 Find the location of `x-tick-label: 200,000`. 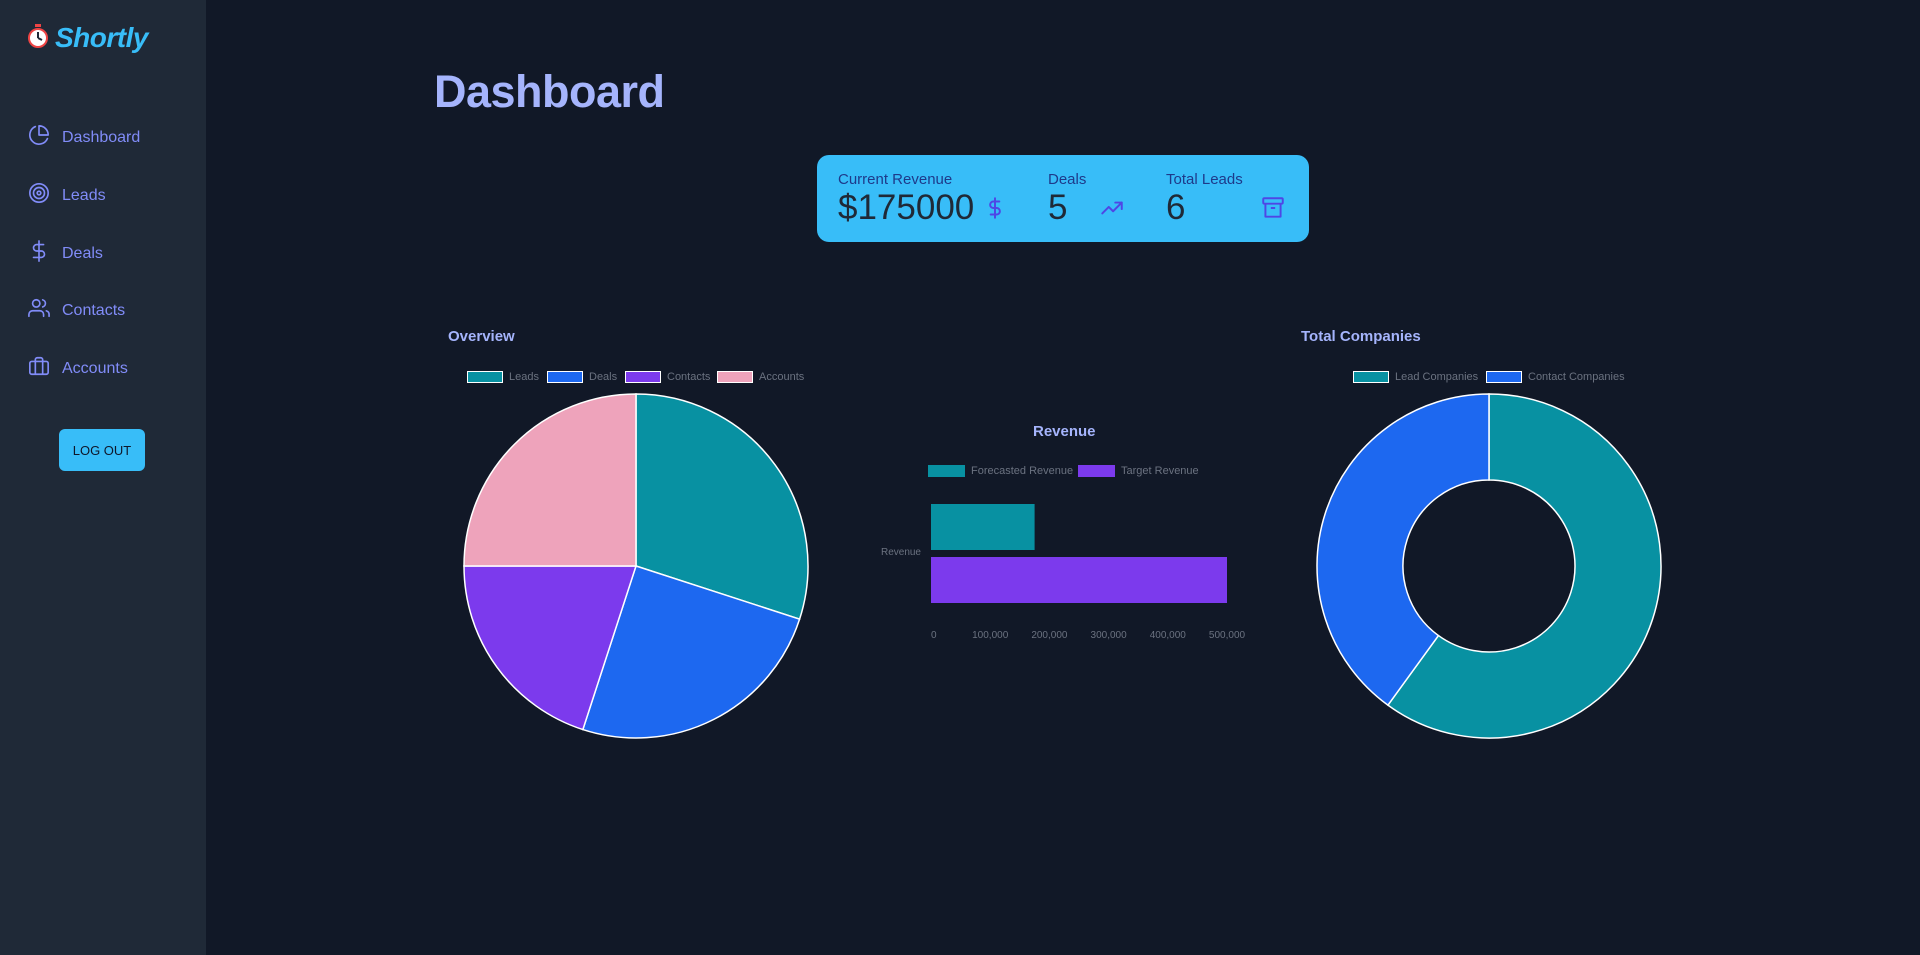

x-tick-label: 200,000 is located at coordinates (1049, 635).